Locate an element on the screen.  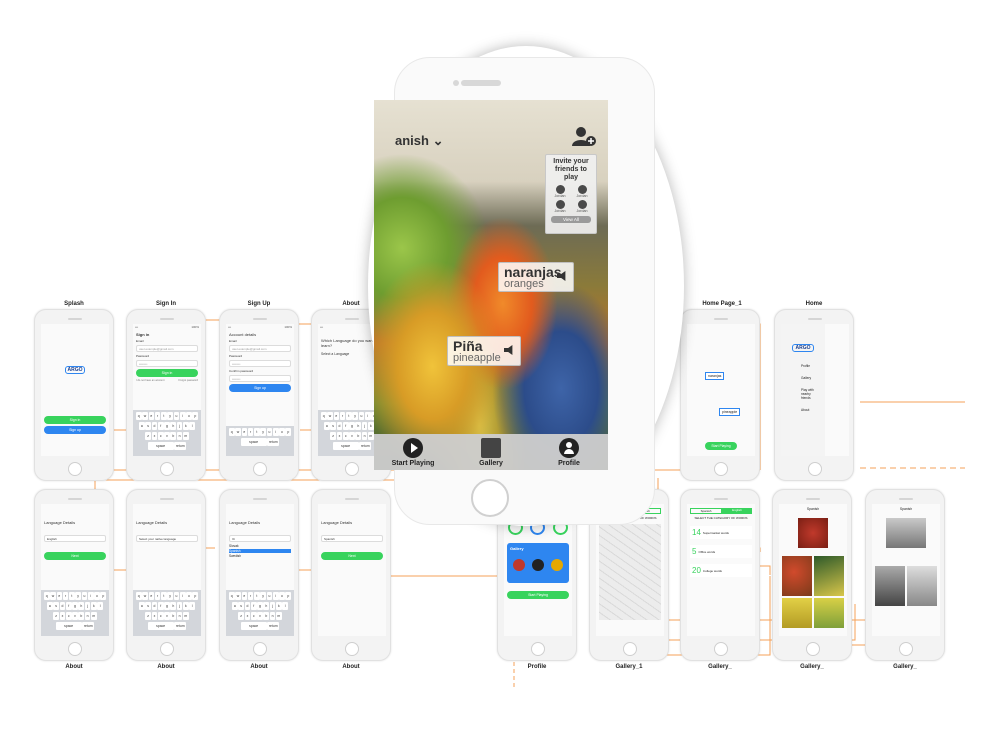
photo-cup is located at coordinates (922, 586).